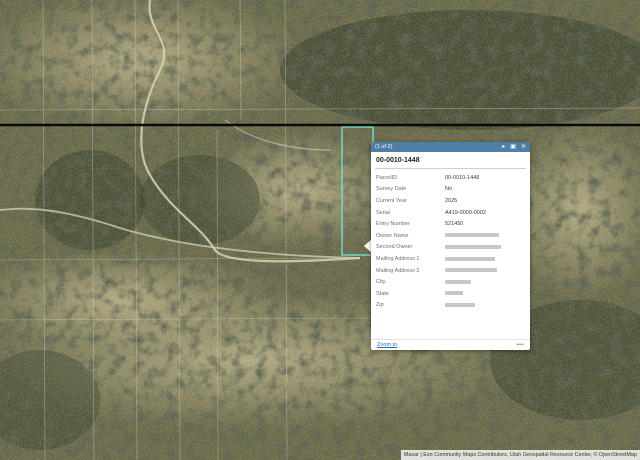  What do you see at coordinates (454, 224) in the screenshot?
I see `attribute-value: 521450` at bounding box center [454, 224].